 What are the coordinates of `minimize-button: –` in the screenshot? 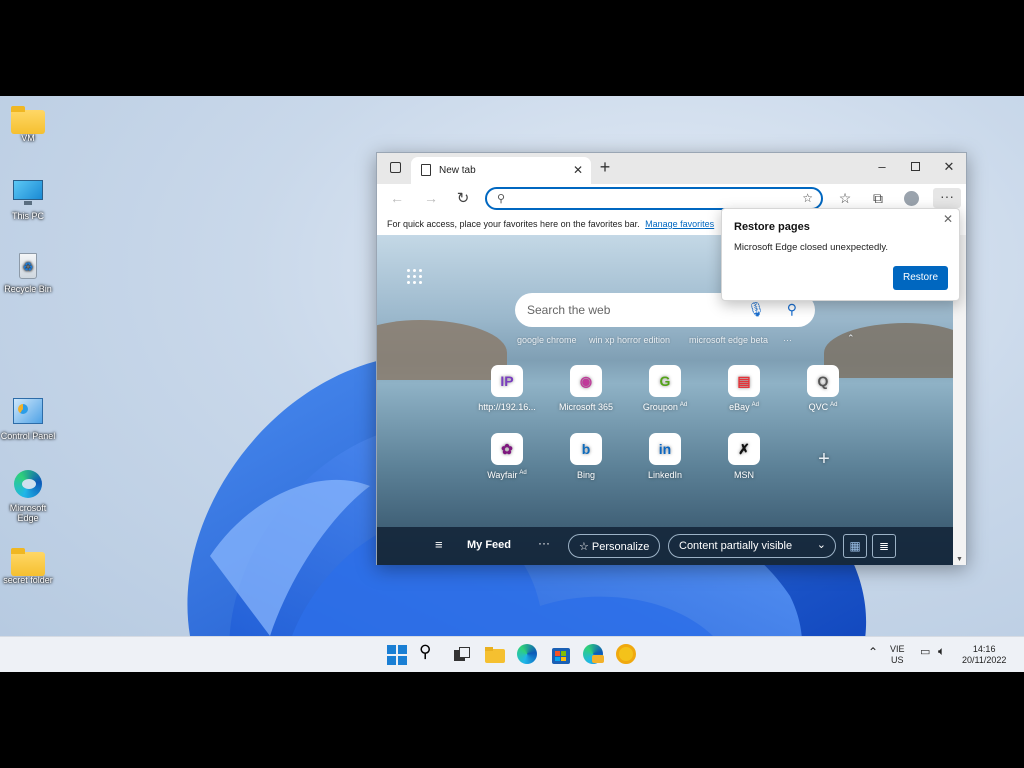 It's located at (882, 166).